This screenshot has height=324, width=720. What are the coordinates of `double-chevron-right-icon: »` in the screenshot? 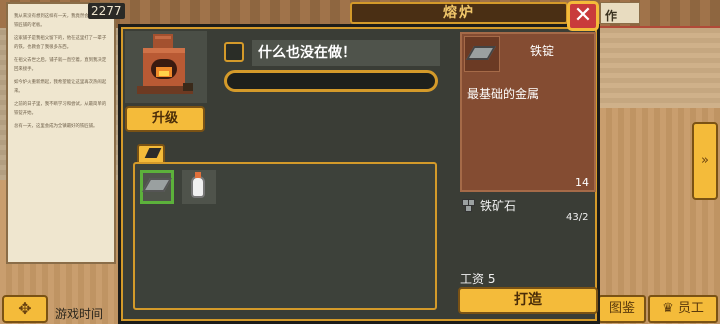 It's located at (705, 160).